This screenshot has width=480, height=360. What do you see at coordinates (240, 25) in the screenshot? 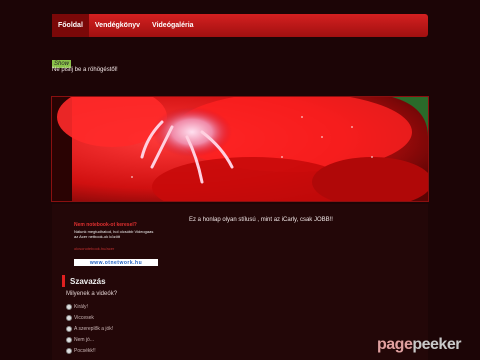
I see `top-navigation: Főoldal Vendégkönyv Videógaléria` at bounding box center [240, 25].